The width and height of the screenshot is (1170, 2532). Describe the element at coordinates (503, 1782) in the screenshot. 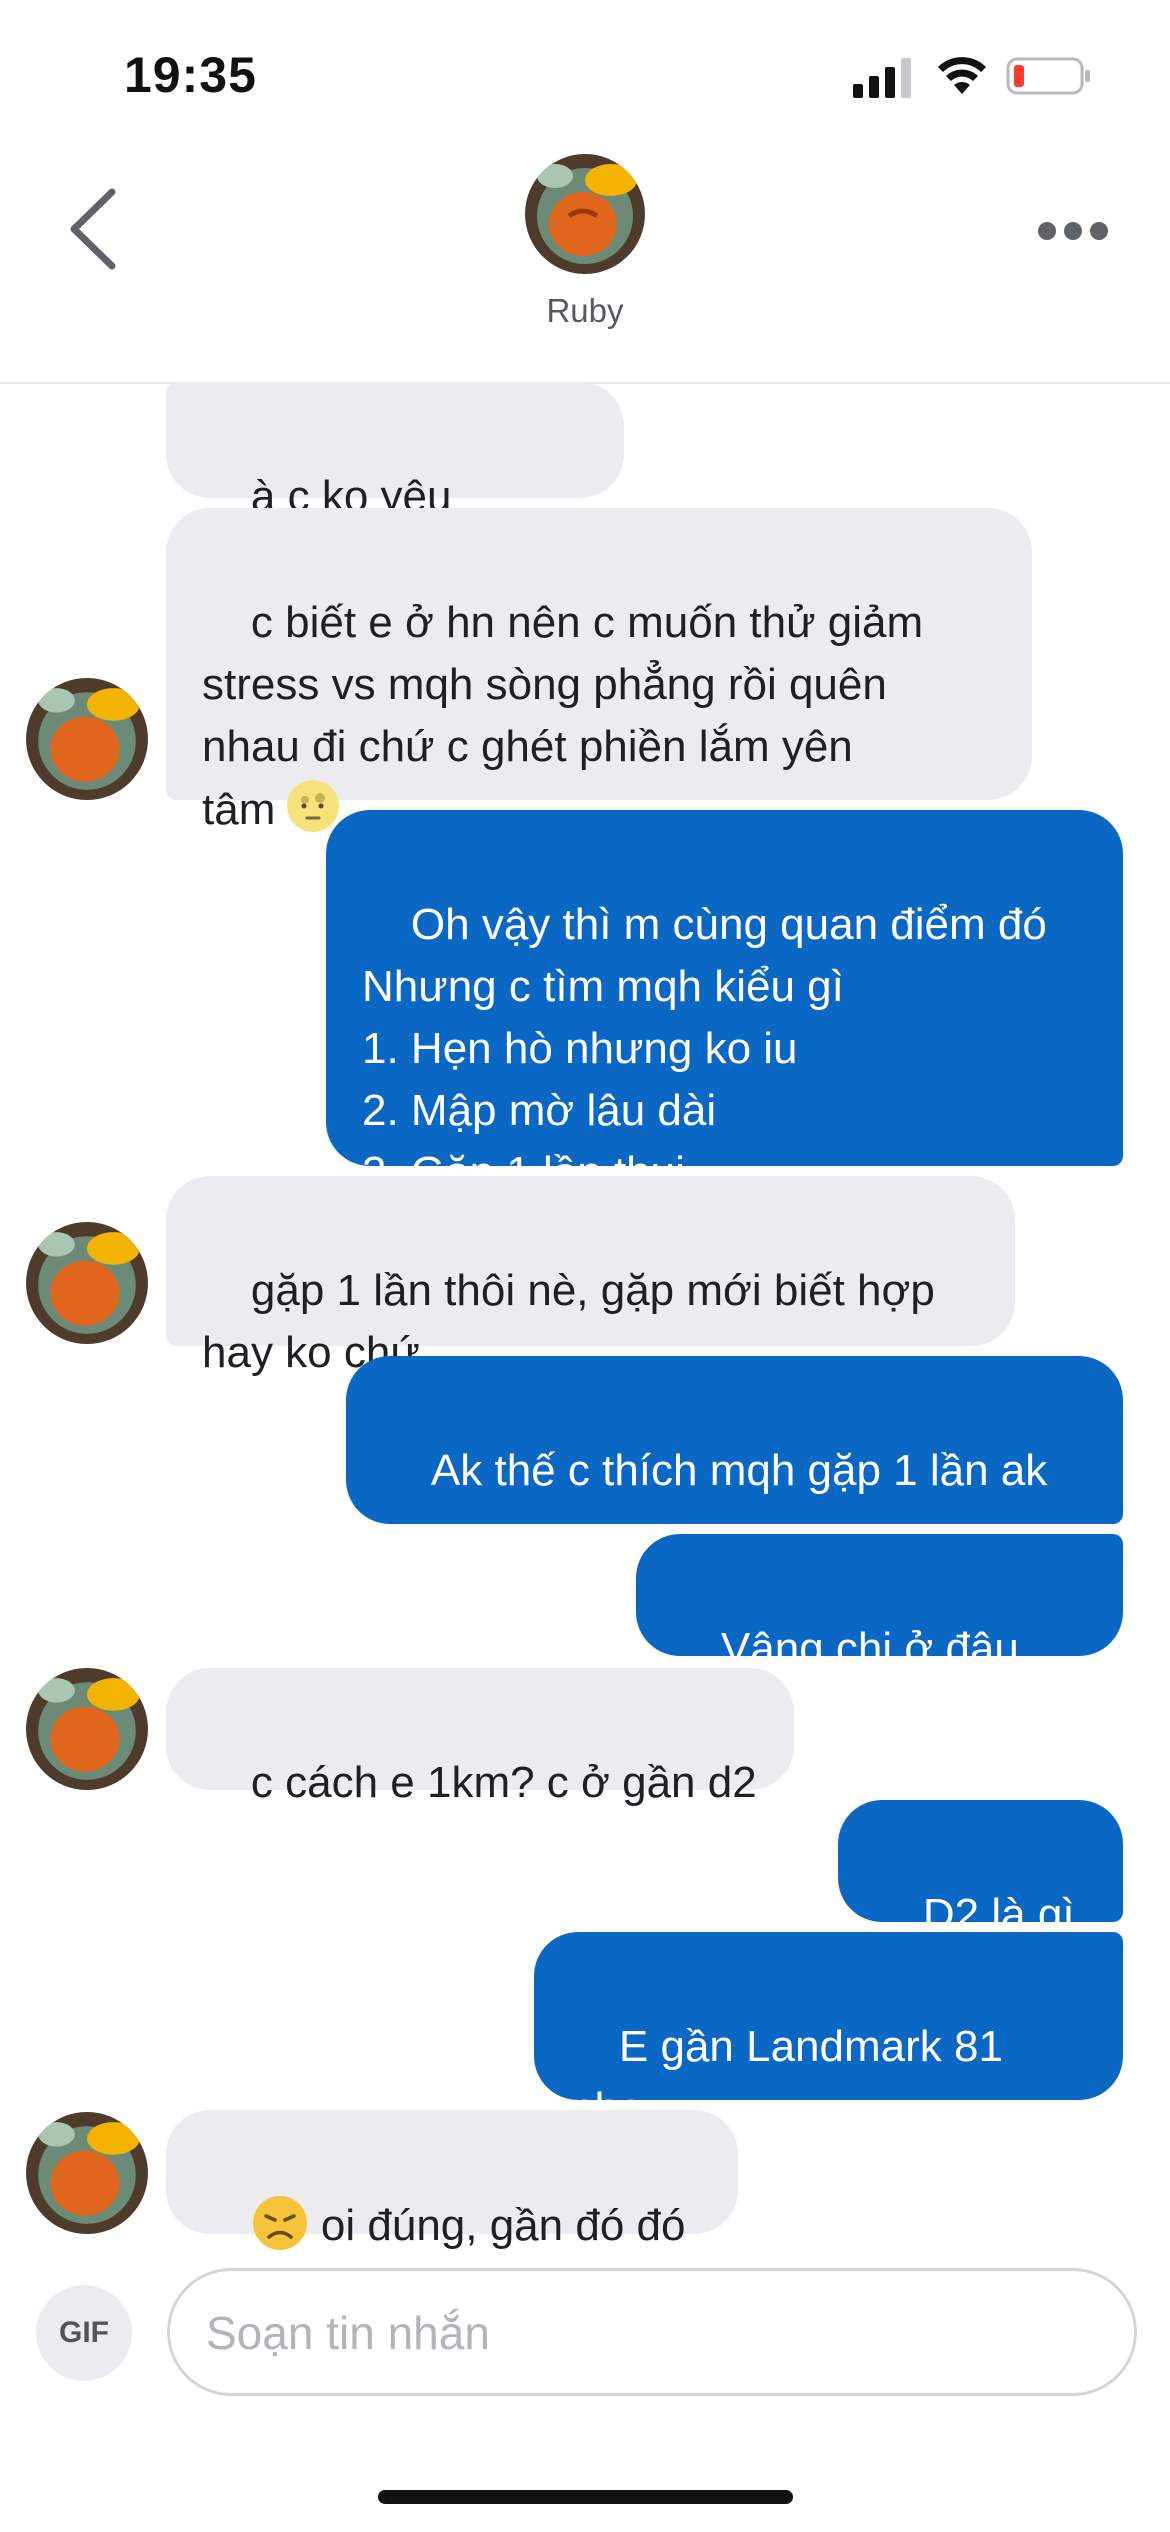

I see `message-text: c cách e 1km? c ở gần d2` at that location.